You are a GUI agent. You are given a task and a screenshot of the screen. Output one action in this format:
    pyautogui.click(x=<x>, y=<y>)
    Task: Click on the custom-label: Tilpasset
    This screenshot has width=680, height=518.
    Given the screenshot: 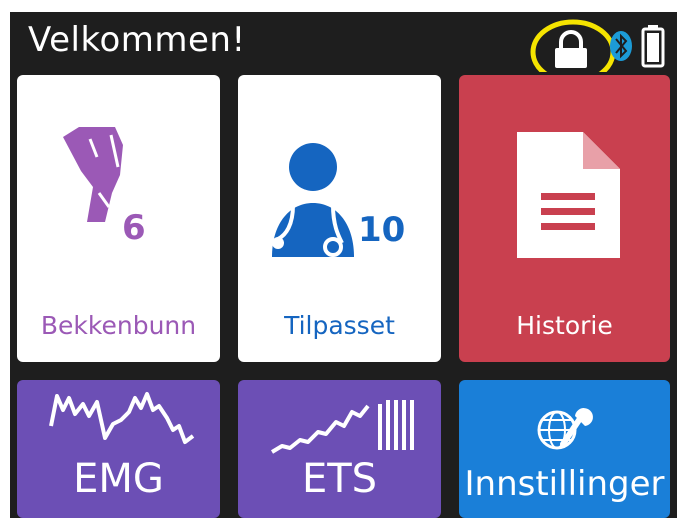 What is the action you would take?
    pyautogui.click(x=339, y=325)
    